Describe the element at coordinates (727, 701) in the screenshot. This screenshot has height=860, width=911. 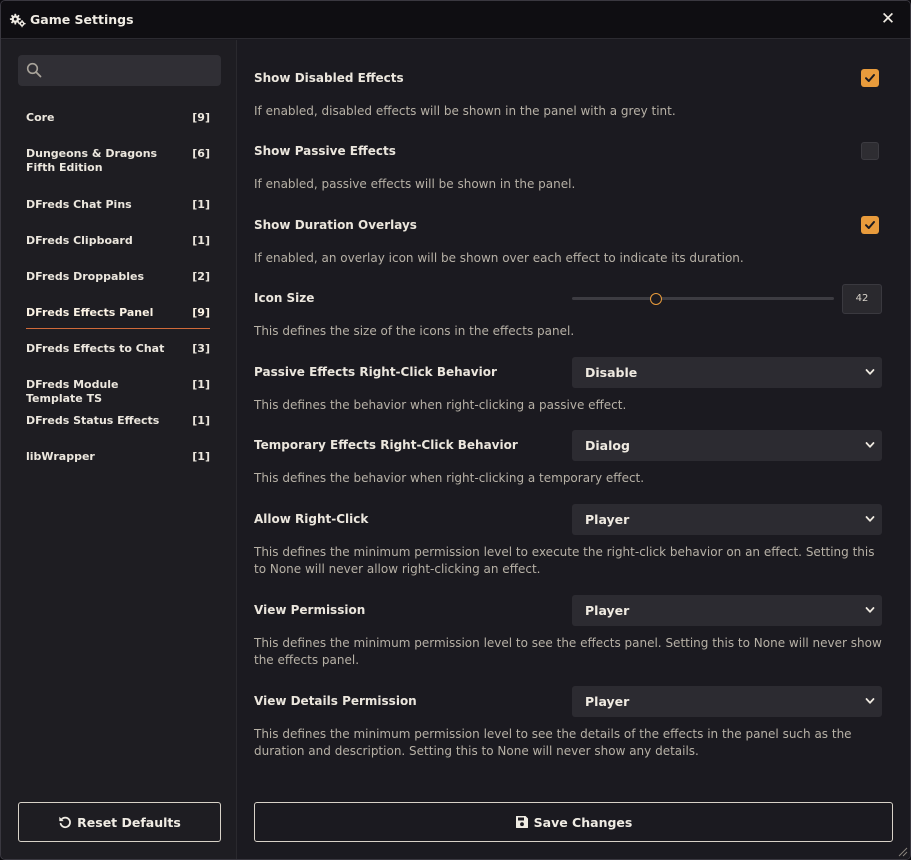
I see `view-details-permission-select: Player` at that location.